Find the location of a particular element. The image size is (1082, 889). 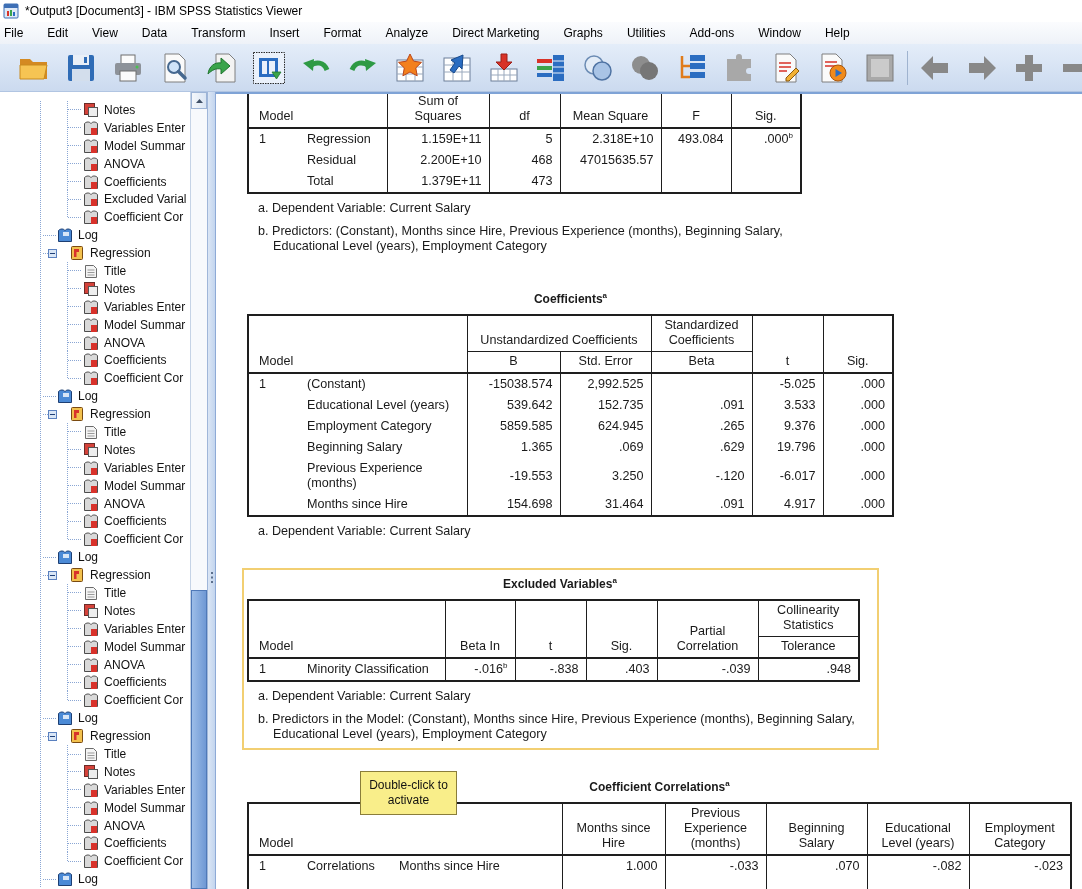

column-header: B is located at coordinates (513, 362).